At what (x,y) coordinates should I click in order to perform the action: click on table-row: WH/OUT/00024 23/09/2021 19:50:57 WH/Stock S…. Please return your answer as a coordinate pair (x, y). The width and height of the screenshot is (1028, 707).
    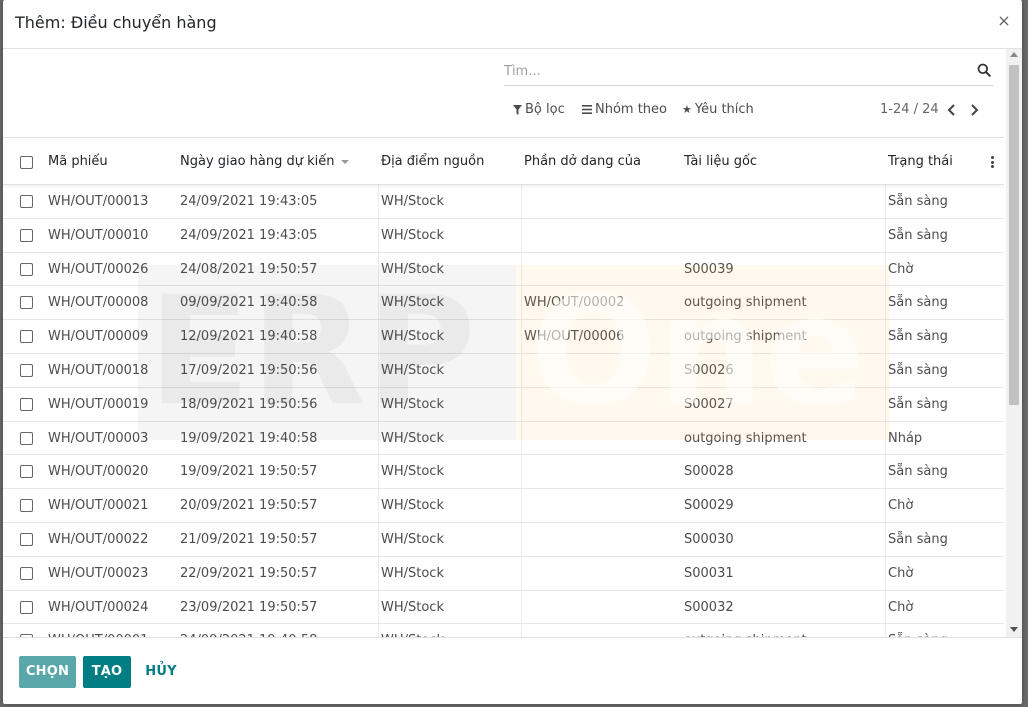
    Looking at the image, I should click on (503, 607).